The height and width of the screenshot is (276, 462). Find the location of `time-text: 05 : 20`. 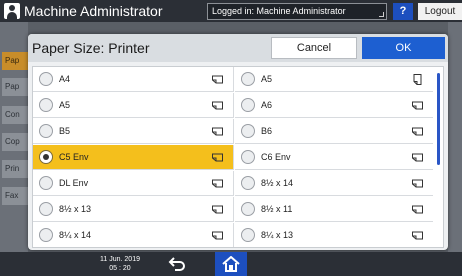

time-text: 05 : 20 is located at coordinates (120, 268).